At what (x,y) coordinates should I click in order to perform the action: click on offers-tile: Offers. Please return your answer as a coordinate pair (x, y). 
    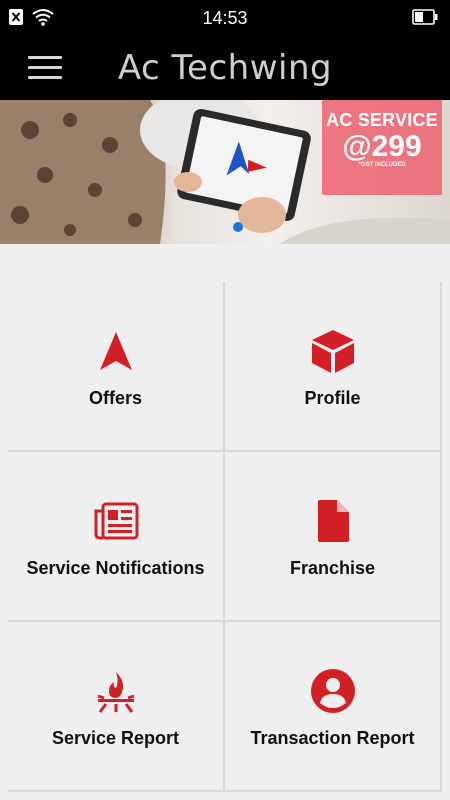
    Looking at the image, I should click on (116, 367).